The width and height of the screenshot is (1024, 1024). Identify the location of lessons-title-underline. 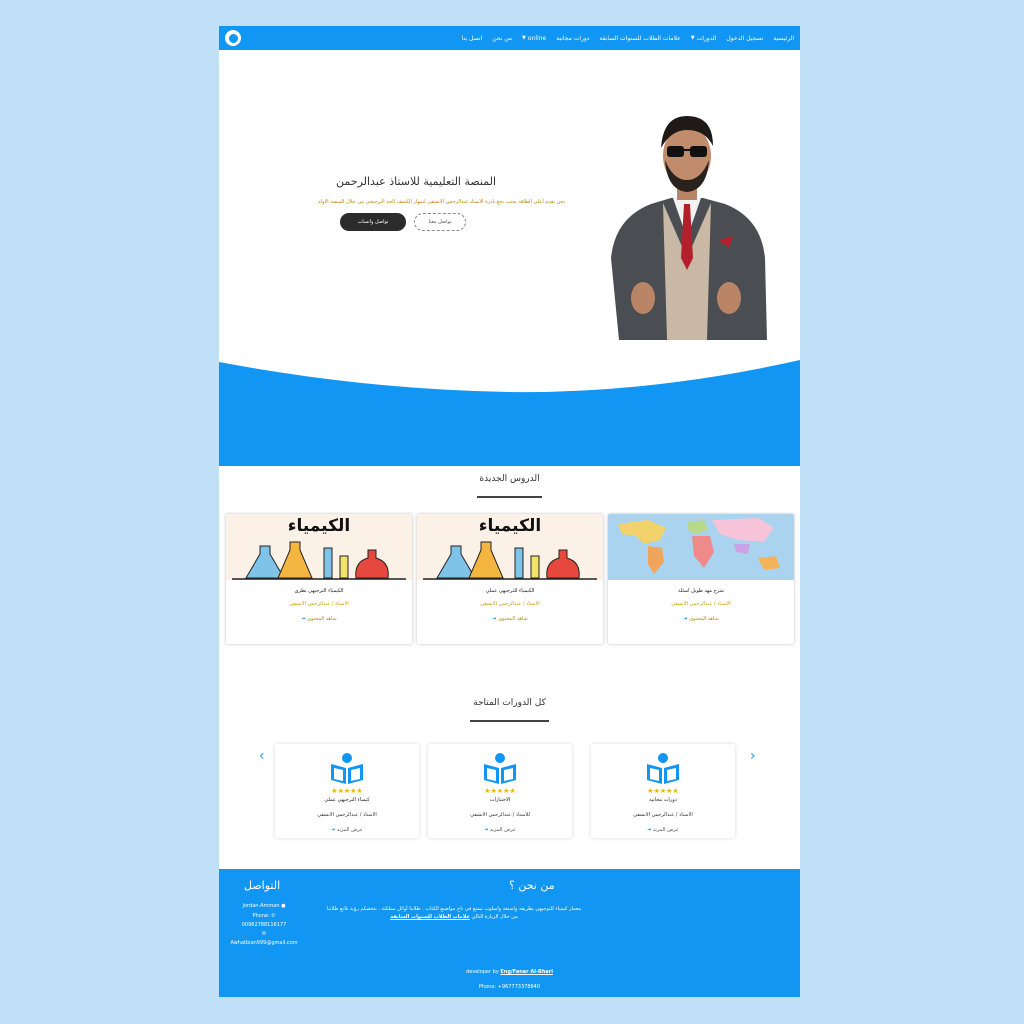
(509, 497).